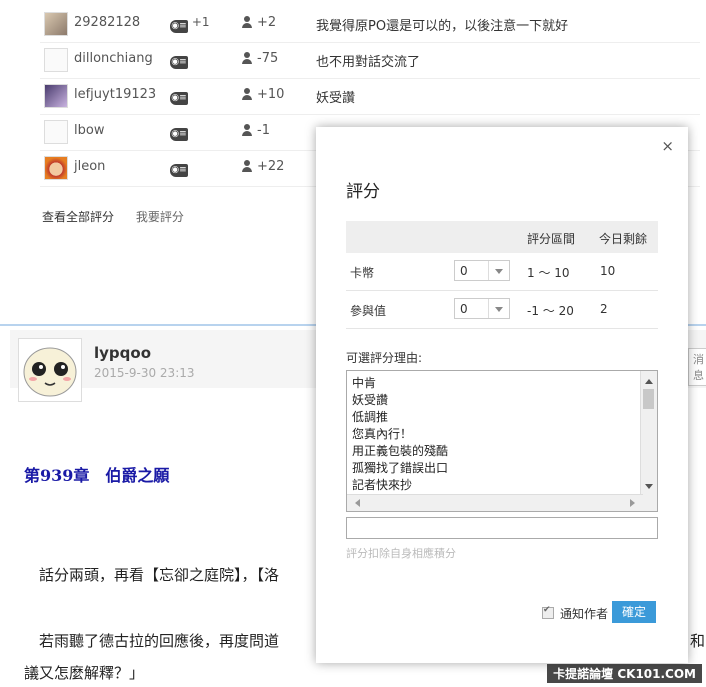  I want to click on score-range: -1 ～ 20, so click(550, 311).